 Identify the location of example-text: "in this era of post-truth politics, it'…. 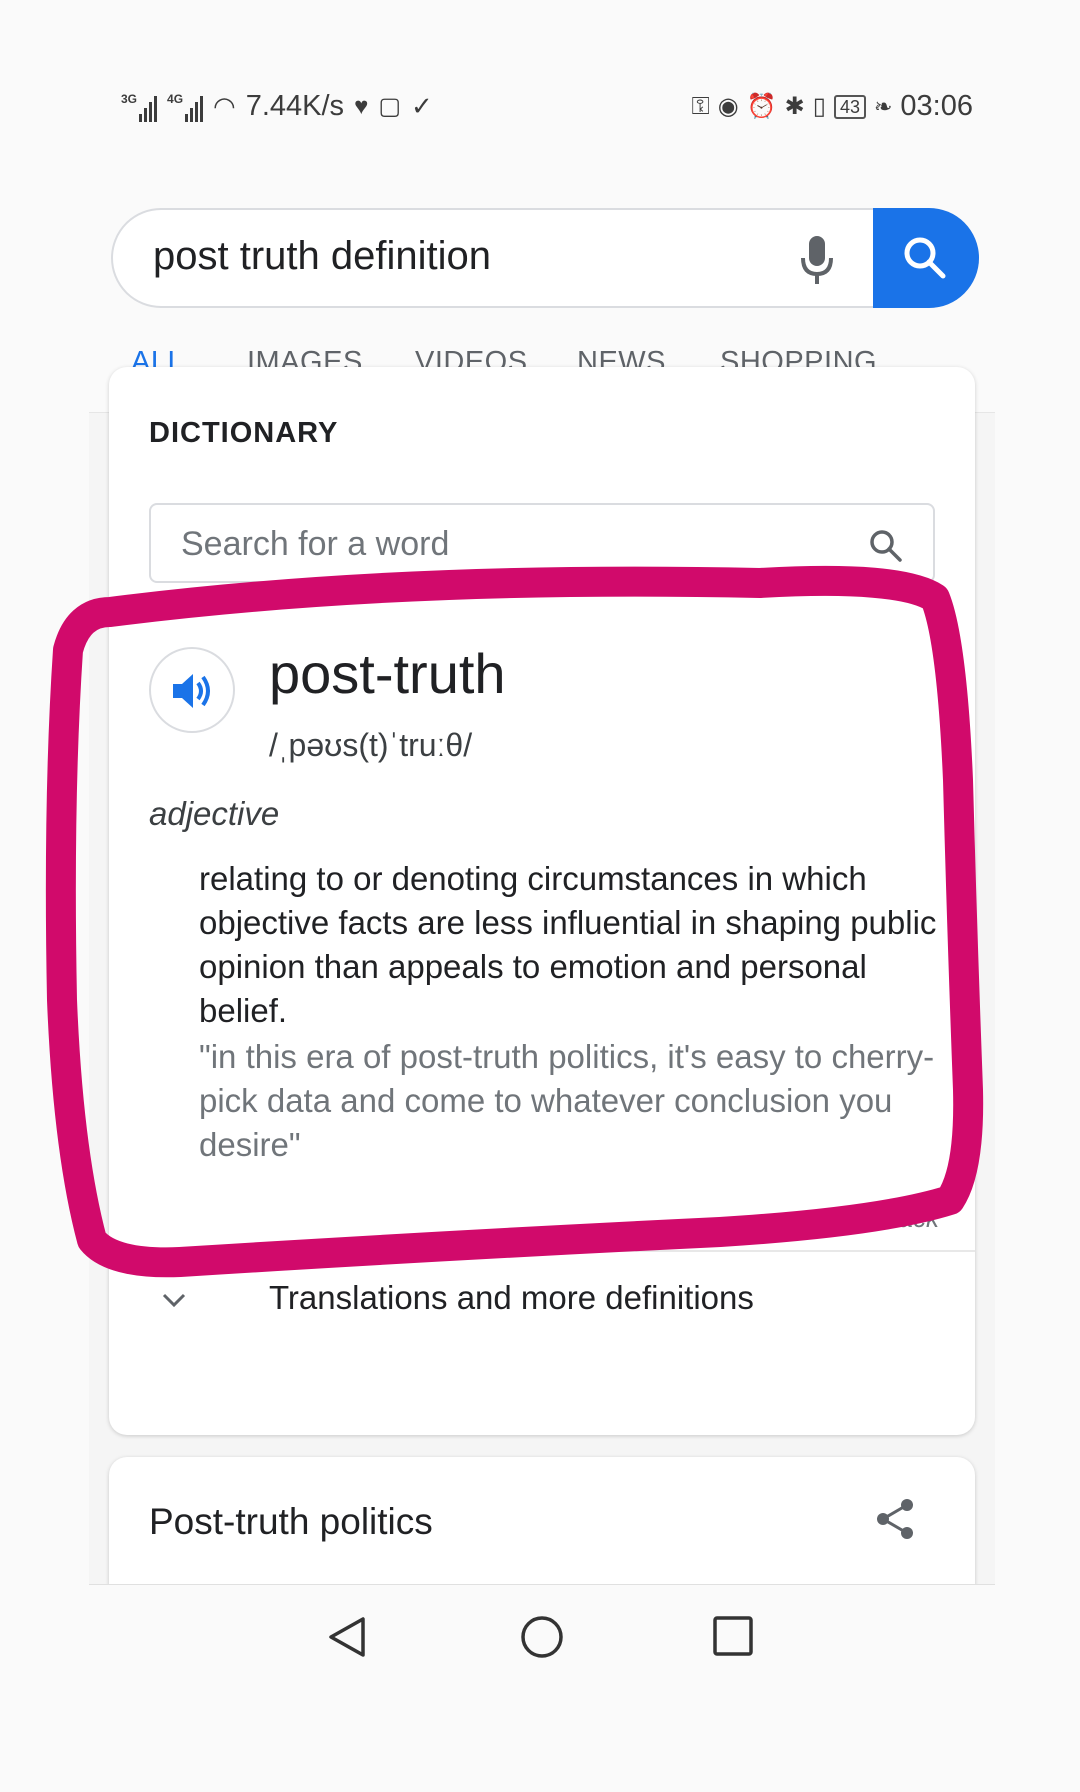
(567, 1100).